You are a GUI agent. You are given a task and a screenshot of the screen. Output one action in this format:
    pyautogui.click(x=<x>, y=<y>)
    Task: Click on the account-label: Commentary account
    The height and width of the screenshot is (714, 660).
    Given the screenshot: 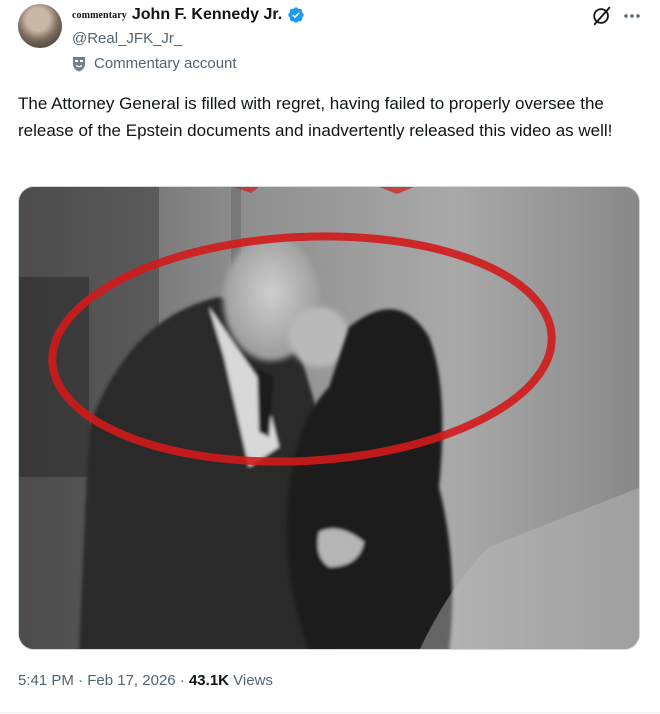 What is the action you would take?
    pyautogui.click(x=154, y=63)
    